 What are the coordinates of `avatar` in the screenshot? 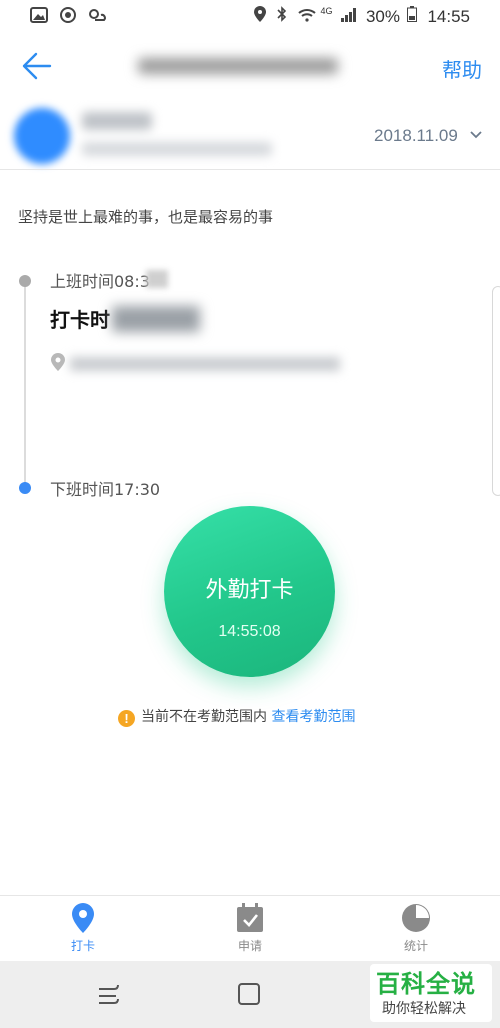 It's located at (42, 136).